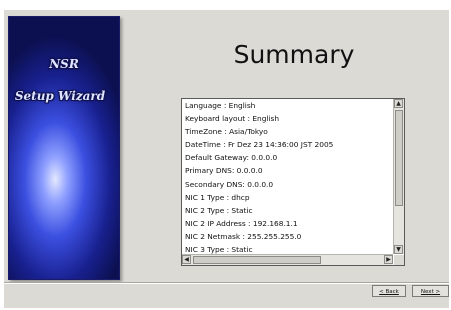 The height and width of the screenshot is (310, 451). What do you see at coordinates (224, 171) in the screenshot?
I see `summary-line: Primary DNS: 0.0.0.0` at bounding box center [224, 171].